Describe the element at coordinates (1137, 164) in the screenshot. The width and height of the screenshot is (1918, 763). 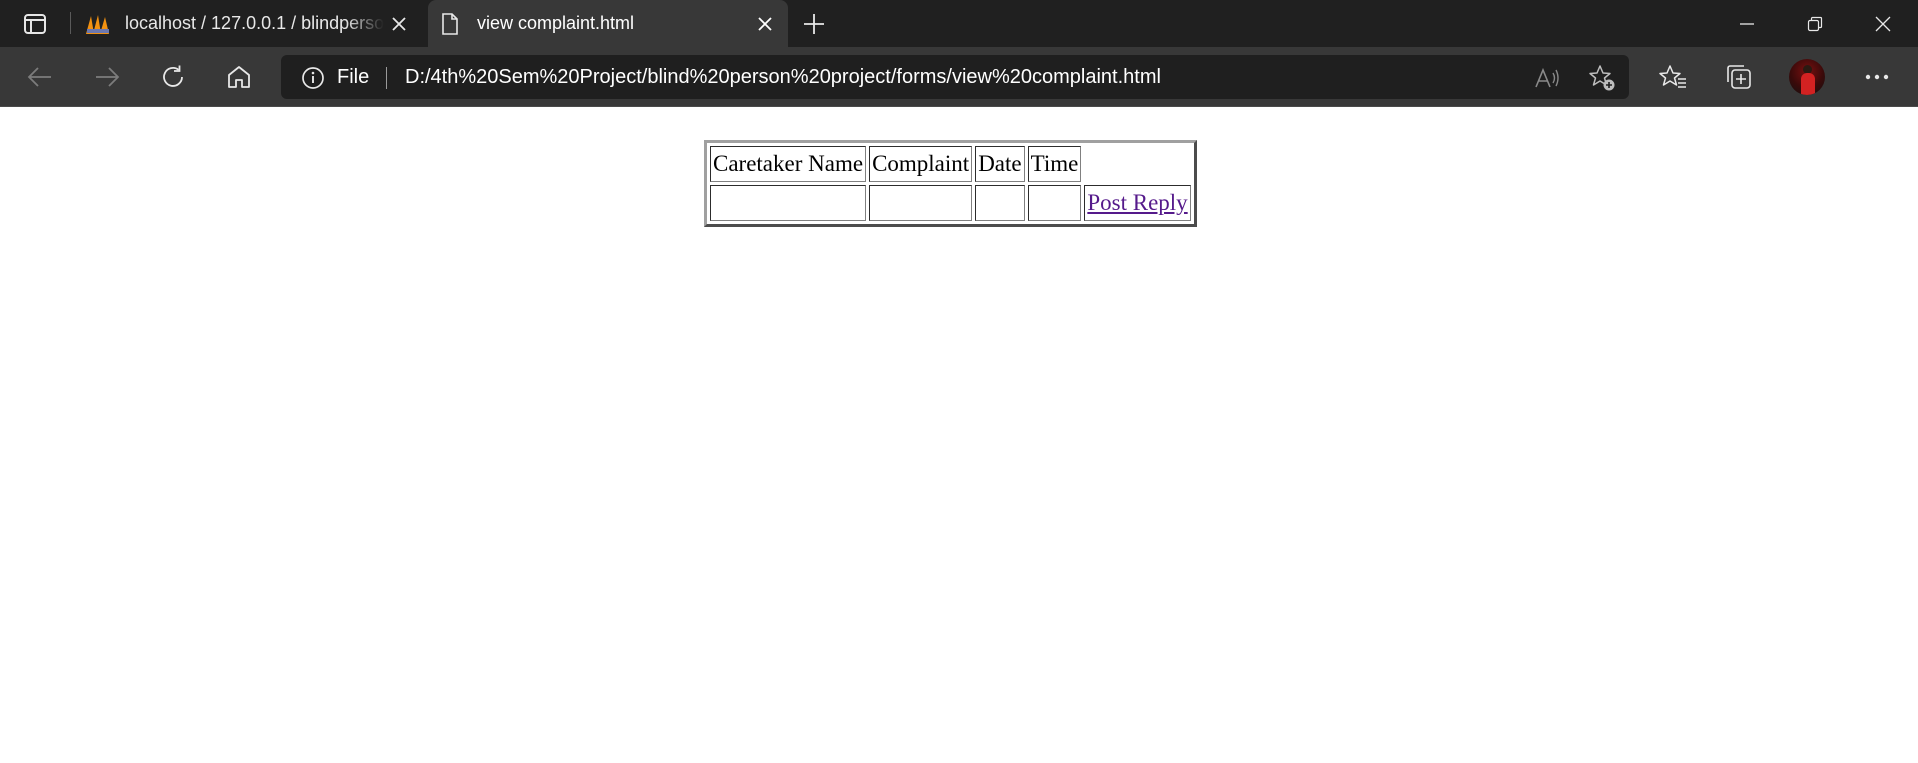
I see `header-action` at that location.